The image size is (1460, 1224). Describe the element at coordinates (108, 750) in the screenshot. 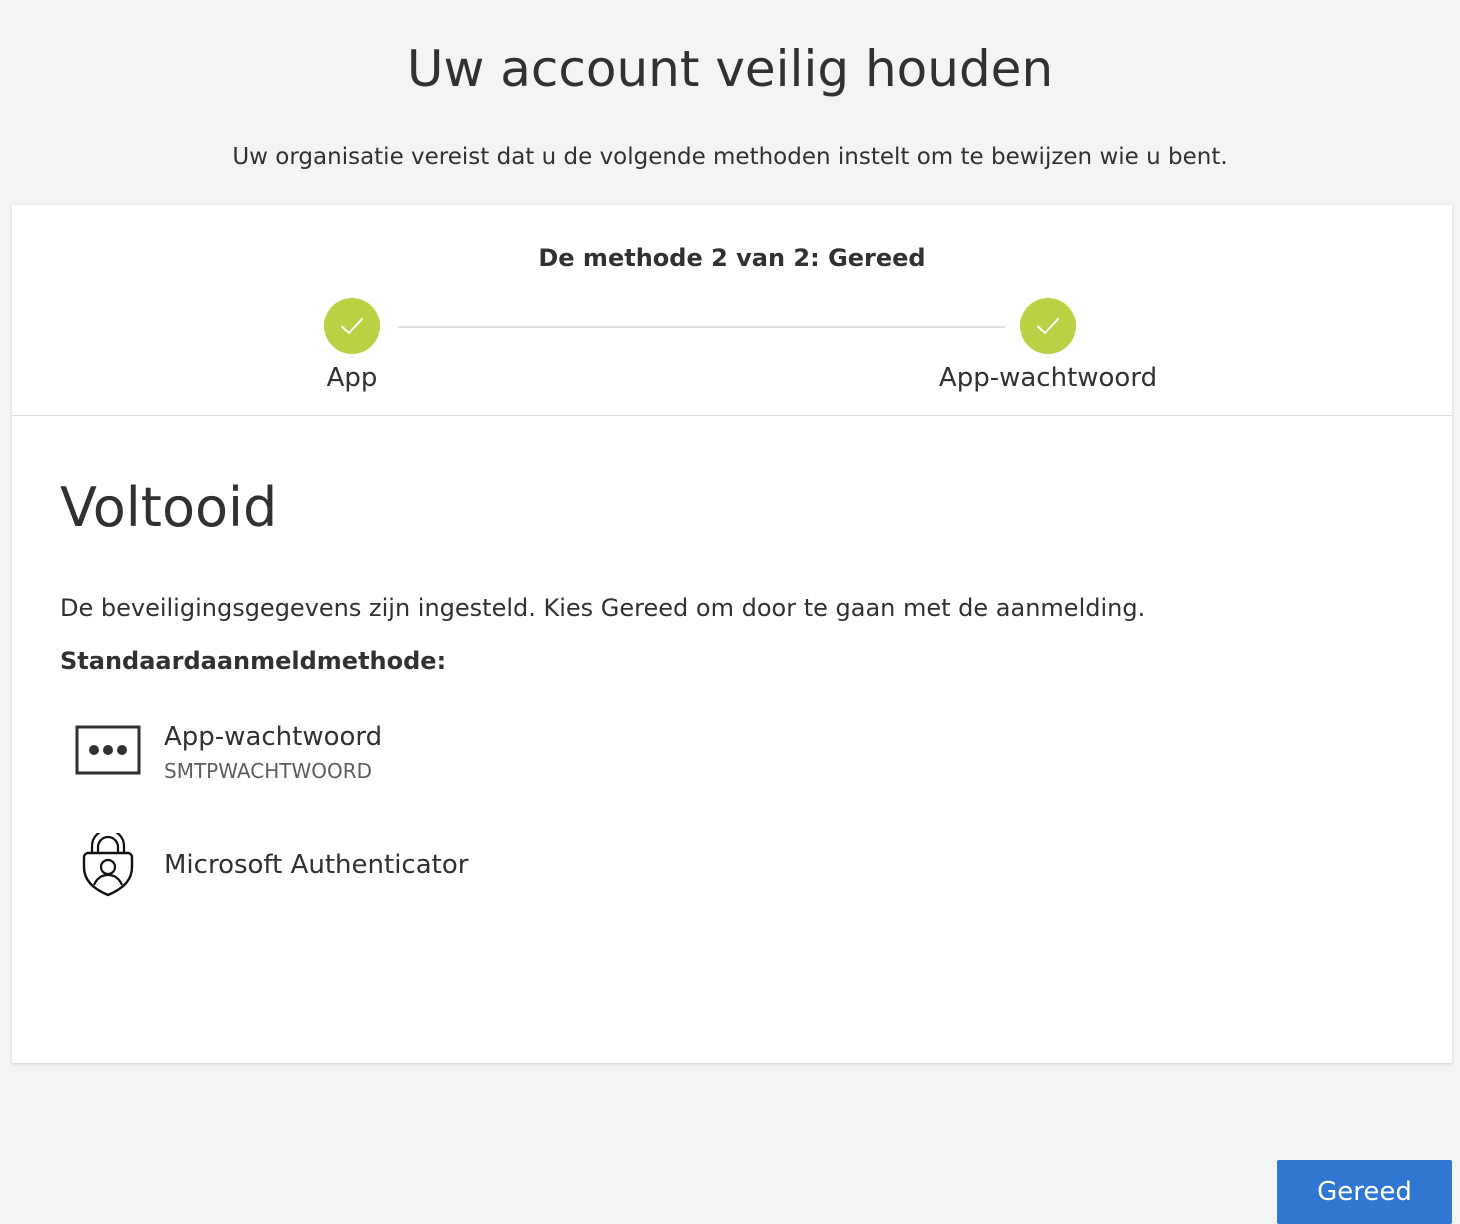

I see `password-dots-icon` at that location.